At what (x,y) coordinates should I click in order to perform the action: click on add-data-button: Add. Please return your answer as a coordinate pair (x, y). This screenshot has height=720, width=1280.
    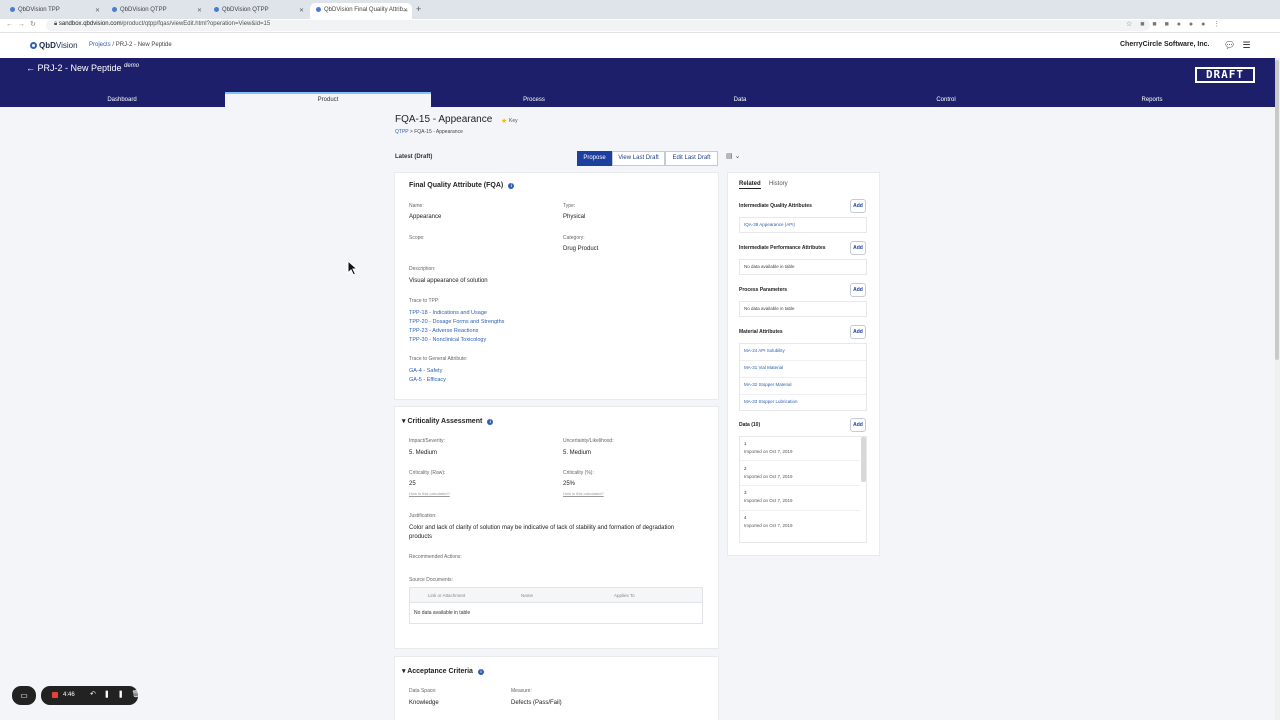
    Looking at the image, I should click on (858, 425).